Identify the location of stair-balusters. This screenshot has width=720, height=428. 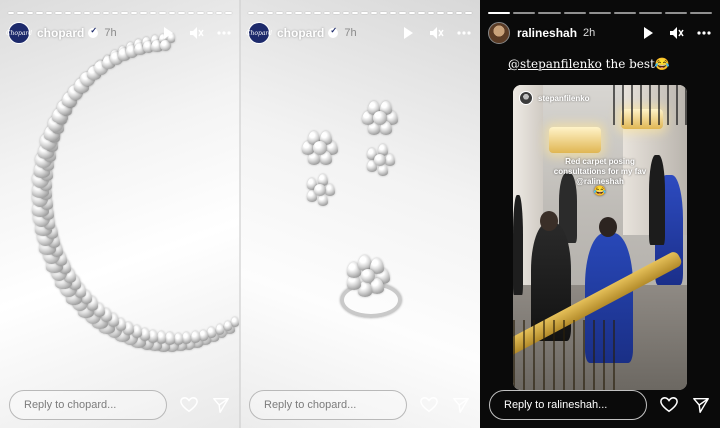
(568, 355).